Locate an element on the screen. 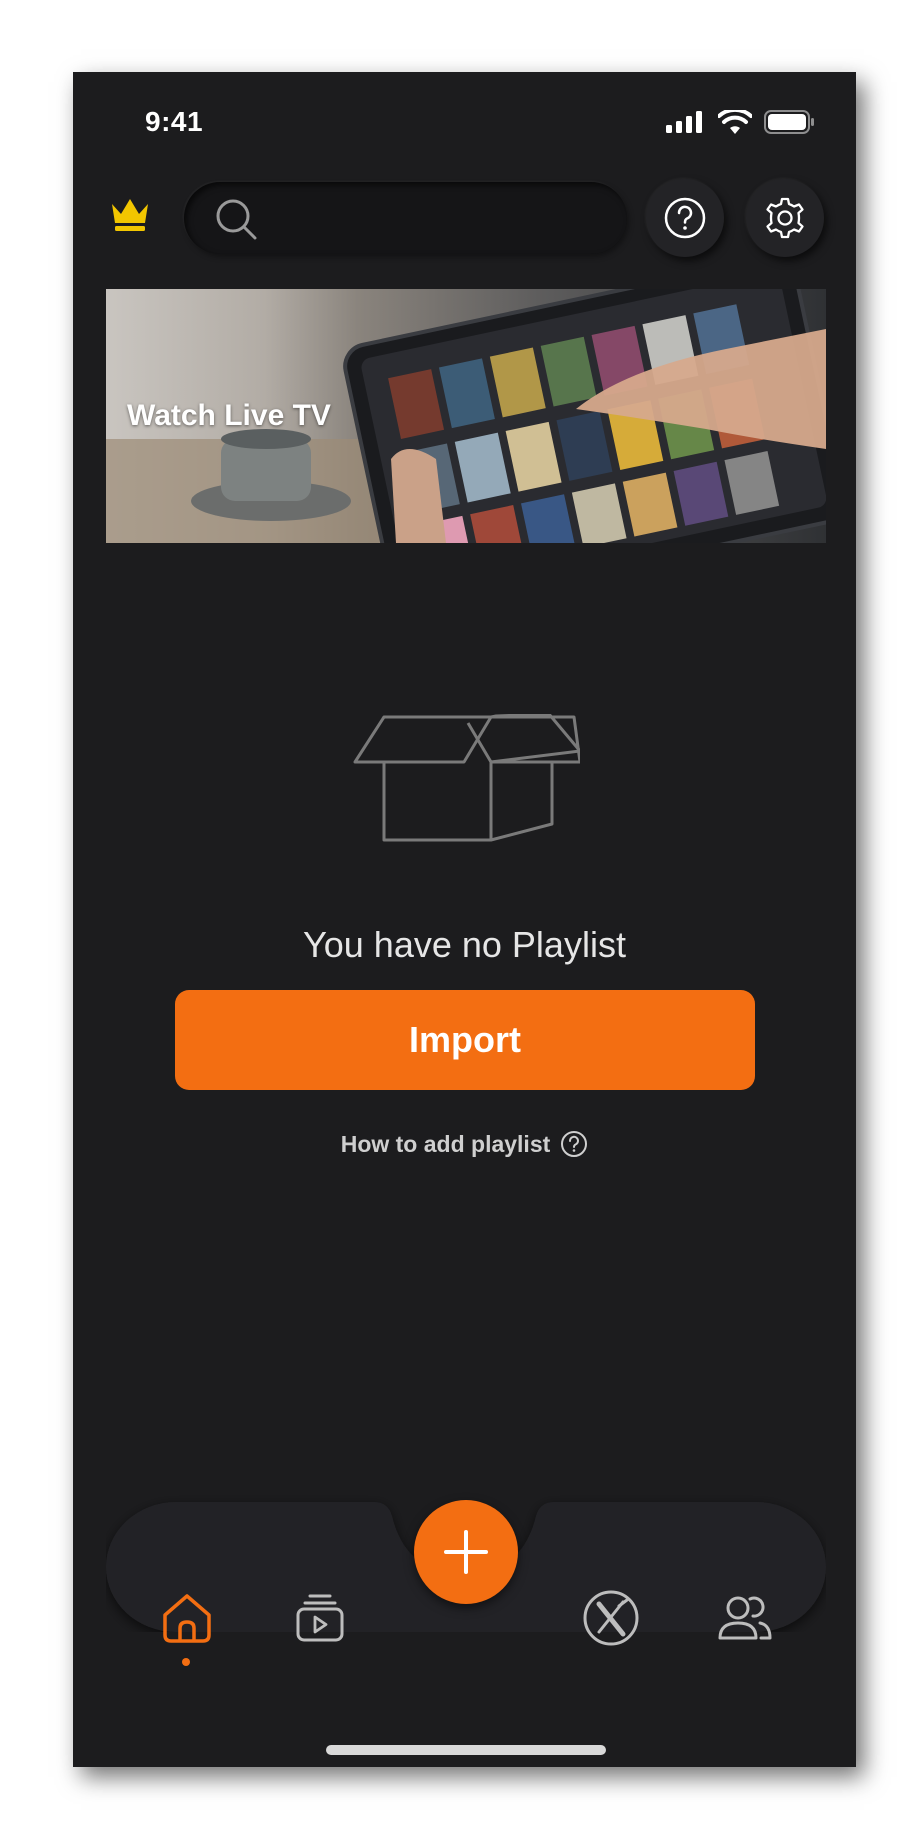 The height and width of the screenshot is (1827, 913). wifi-icon is located at coordinates (735, 122).